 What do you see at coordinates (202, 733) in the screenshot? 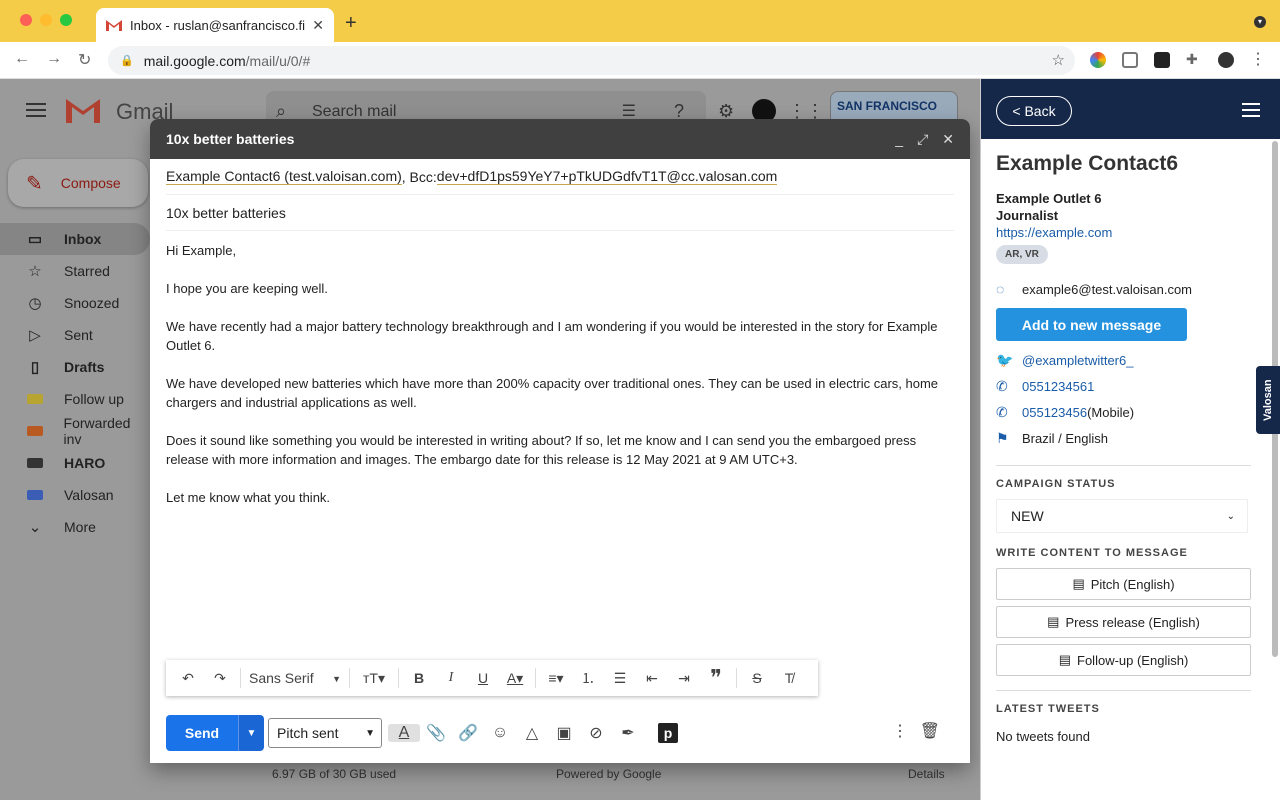
I see `send-button: Send` at bounding box center [202, 733].